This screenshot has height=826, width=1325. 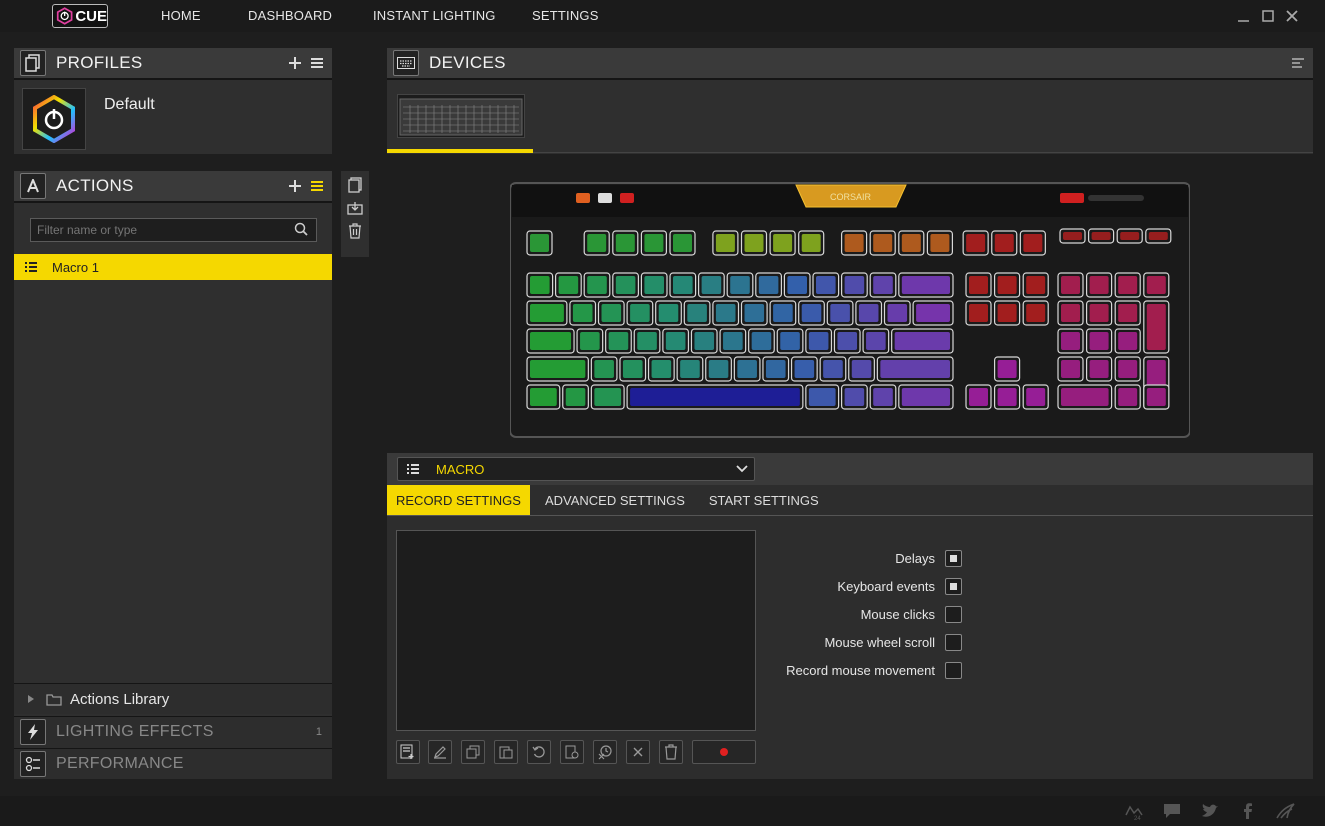 What do you see at coordinates (120, 699) in the screenshot?
I see `actions-library-label: Actions Library` at bounding box center [120, 699].